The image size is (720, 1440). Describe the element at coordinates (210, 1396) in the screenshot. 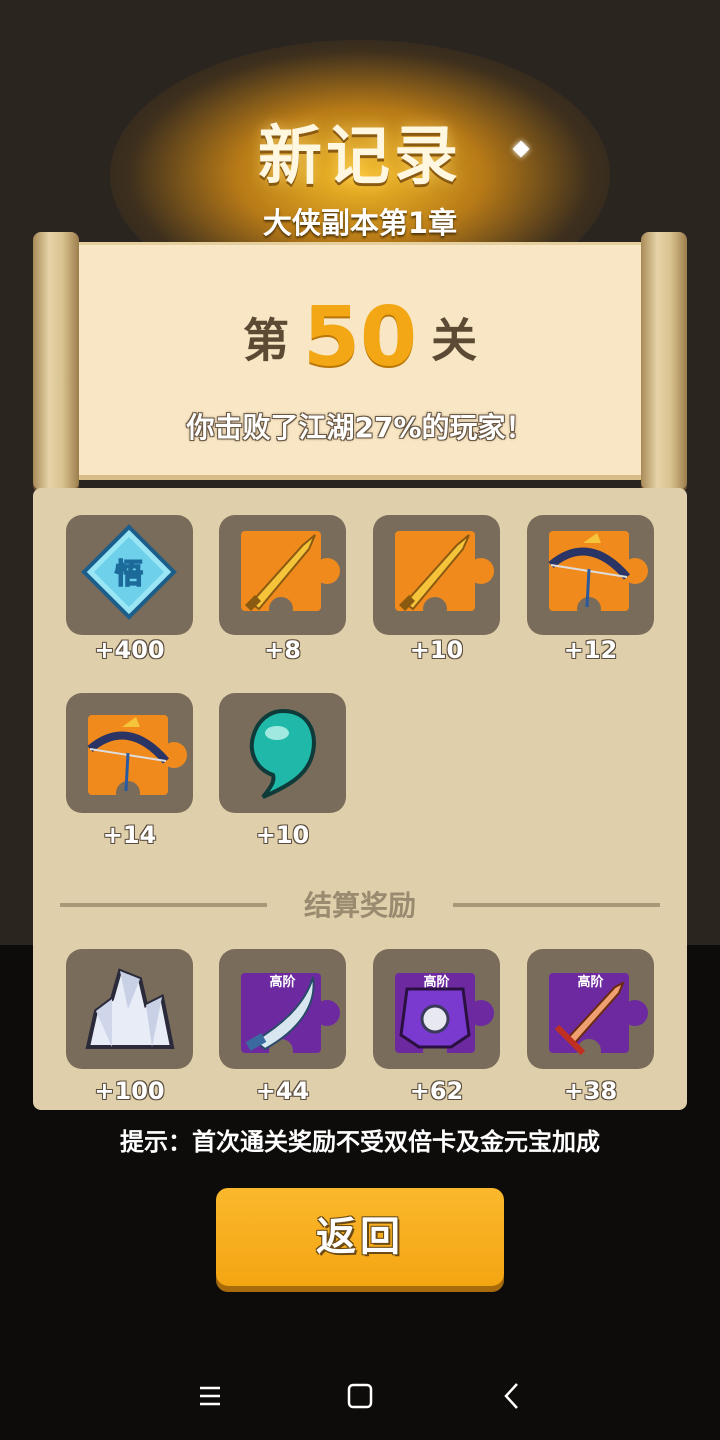

I see `menu-icon` at that location.